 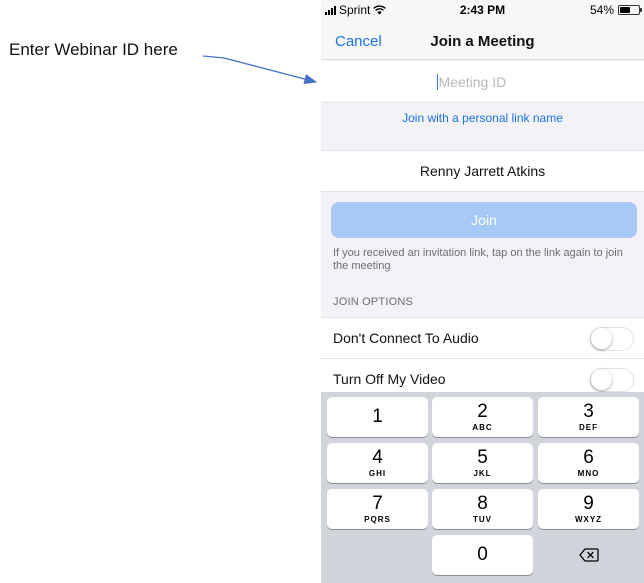 What do you see at coordinates (389, 379) in the screenshot?
I see `option-label: Turn Off My Video` at bounding box center [389, 379].